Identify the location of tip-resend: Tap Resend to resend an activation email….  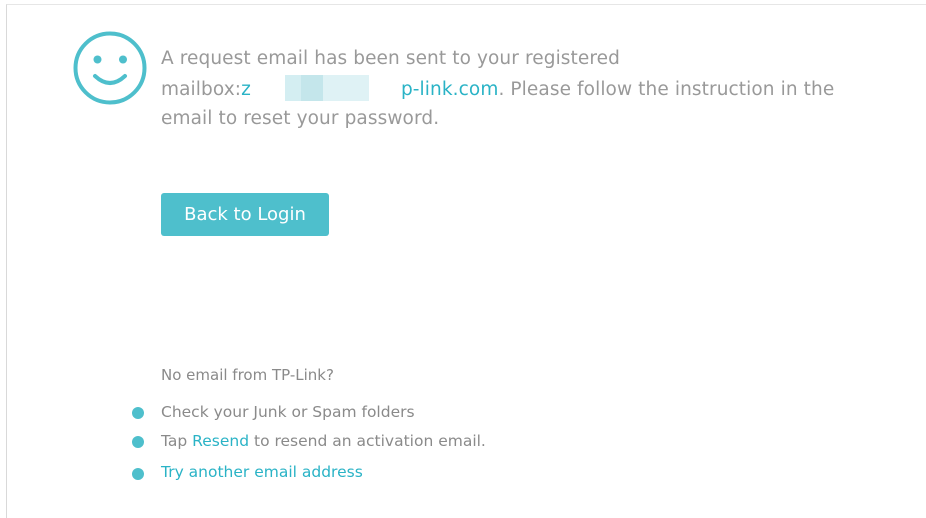
(323, 441).